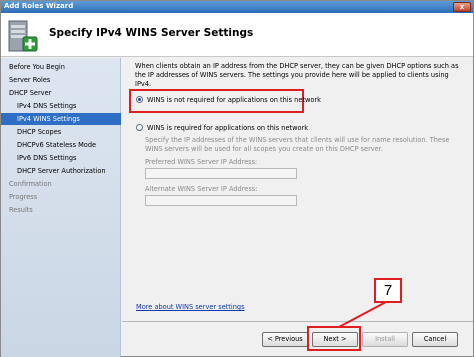 This screenshot has height=357, width=474. What do you see at coordinates (201, 189) in the screenshot?
I see `alternate-wins-label: Alternate WINS Server IP Address:` at bounding box center [201, 189].